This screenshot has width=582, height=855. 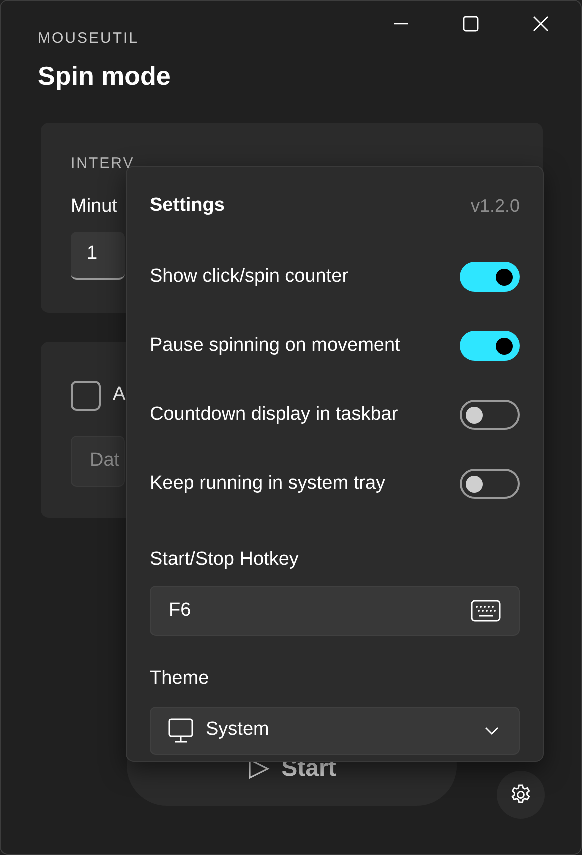 I want to click on panel-title: Settings, so click(x=187, y=206).